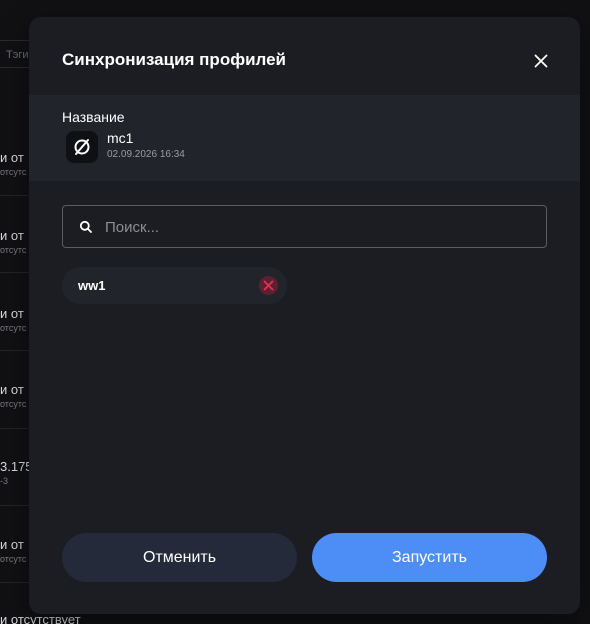 The height and width of the screenshot is (624, 590). I want to click on cancel-button: Отменить, so click(179, 557).